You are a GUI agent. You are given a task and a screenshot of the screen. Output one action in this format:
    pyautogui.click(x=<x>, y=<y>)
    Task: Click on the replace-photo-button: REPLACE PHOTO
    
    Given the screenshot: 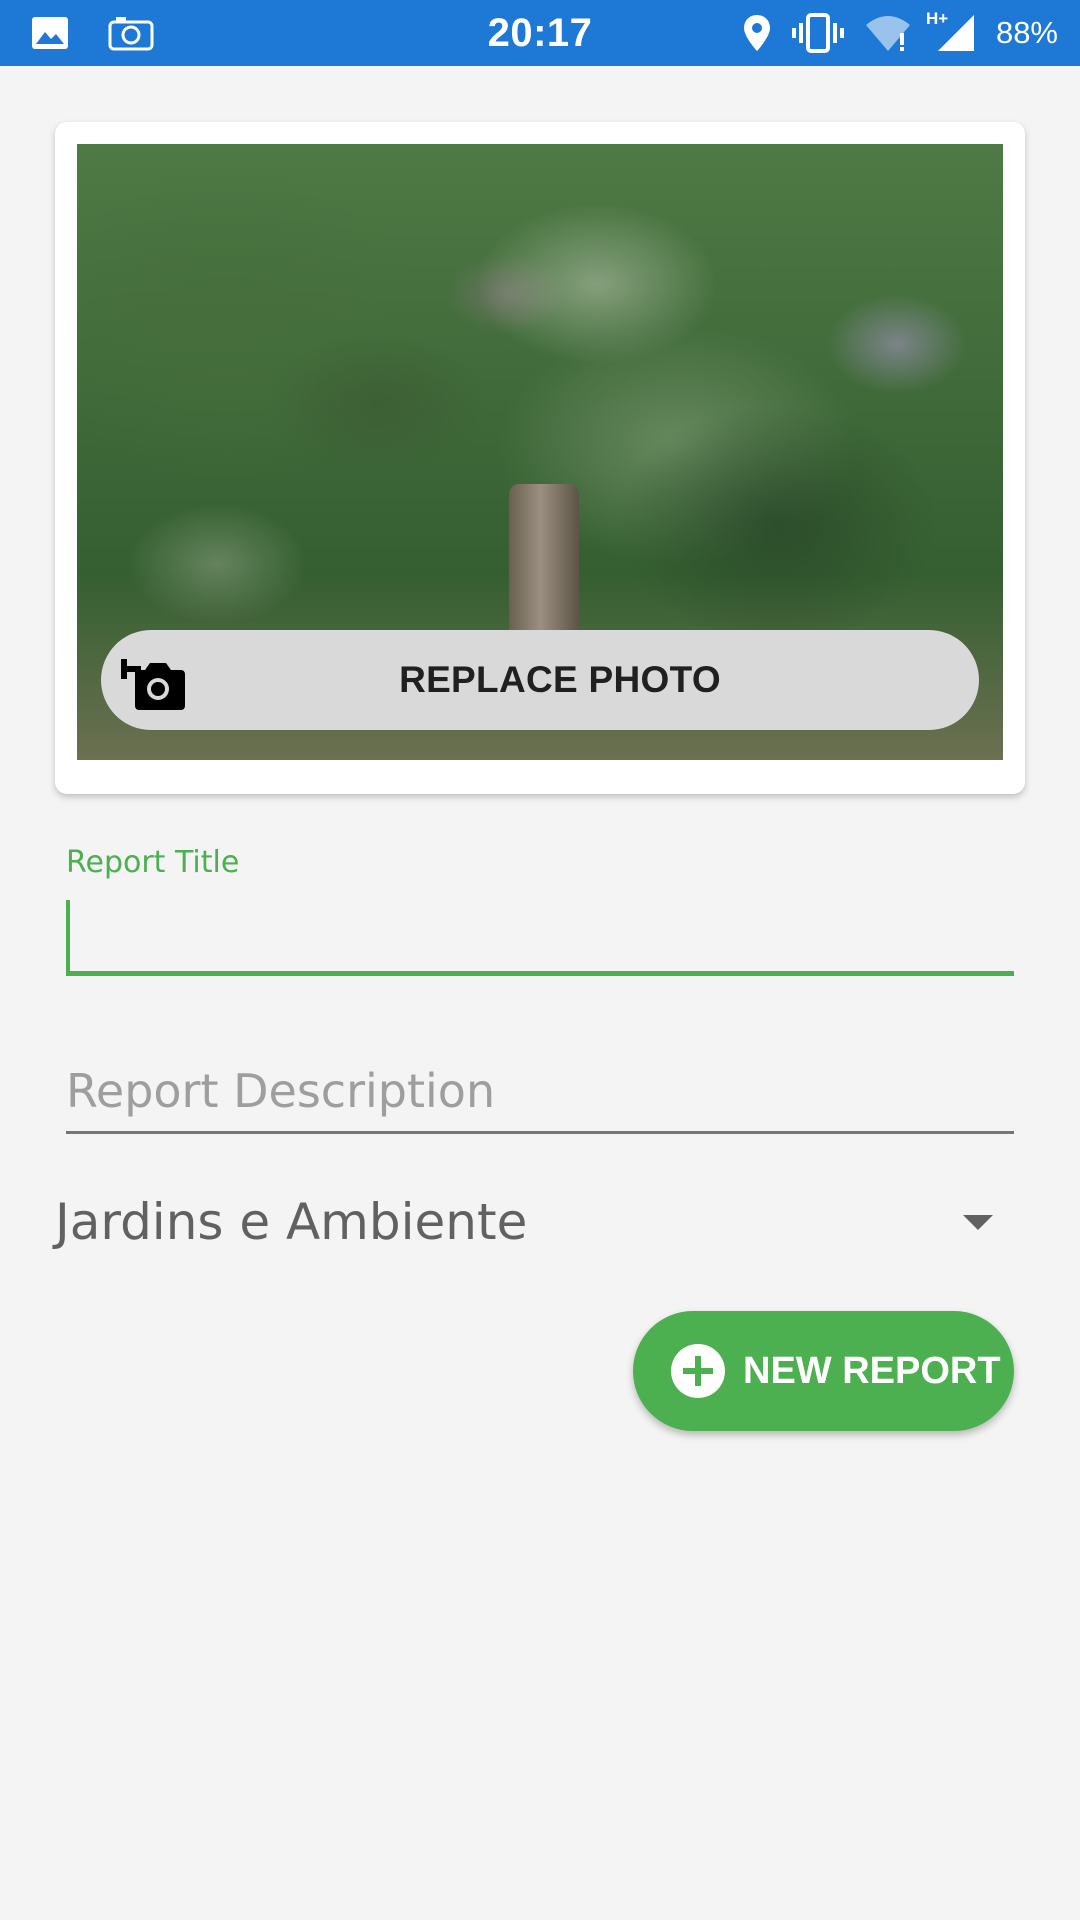 What is the action you would take?
    pyautogui.click(x=540, y=680)
    